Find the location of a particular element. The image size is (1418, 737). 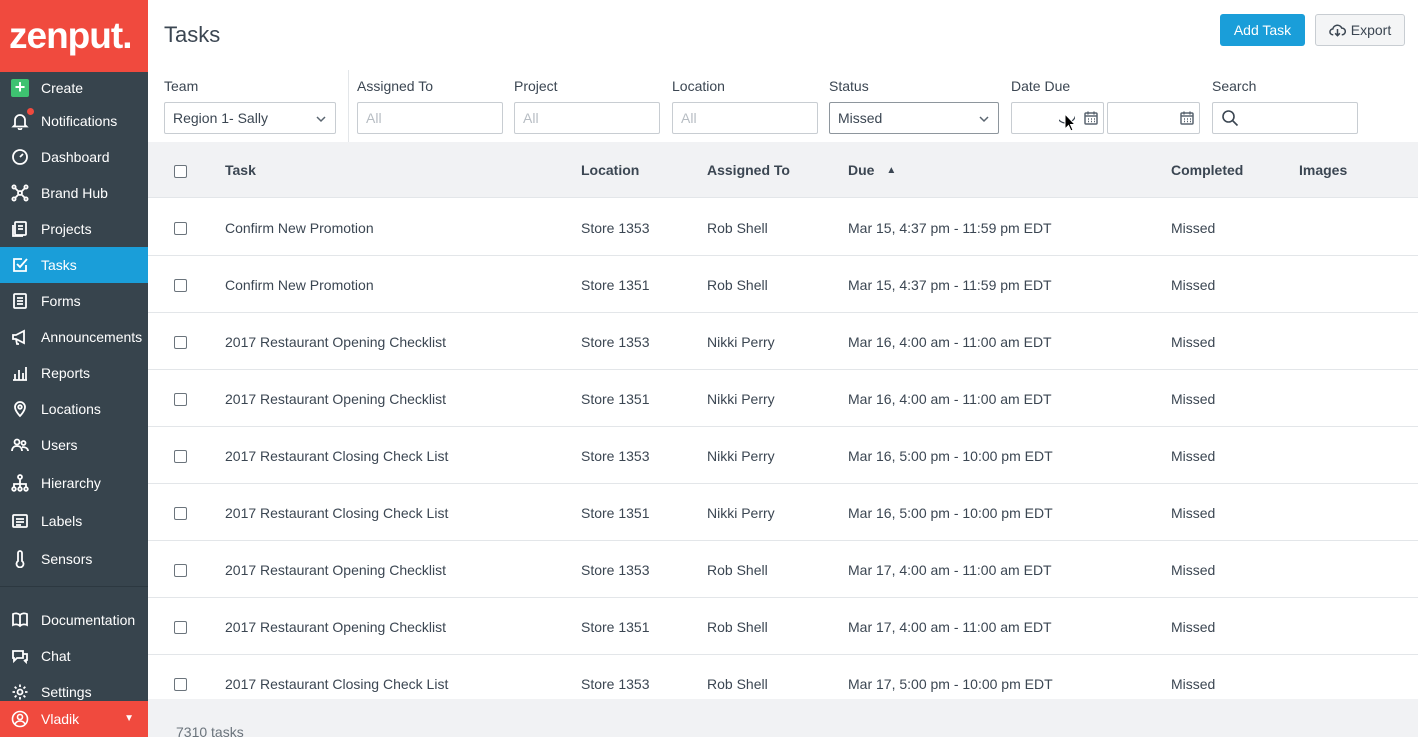

sidebar-item-projects: Projects is located at coordinates (74, 229).